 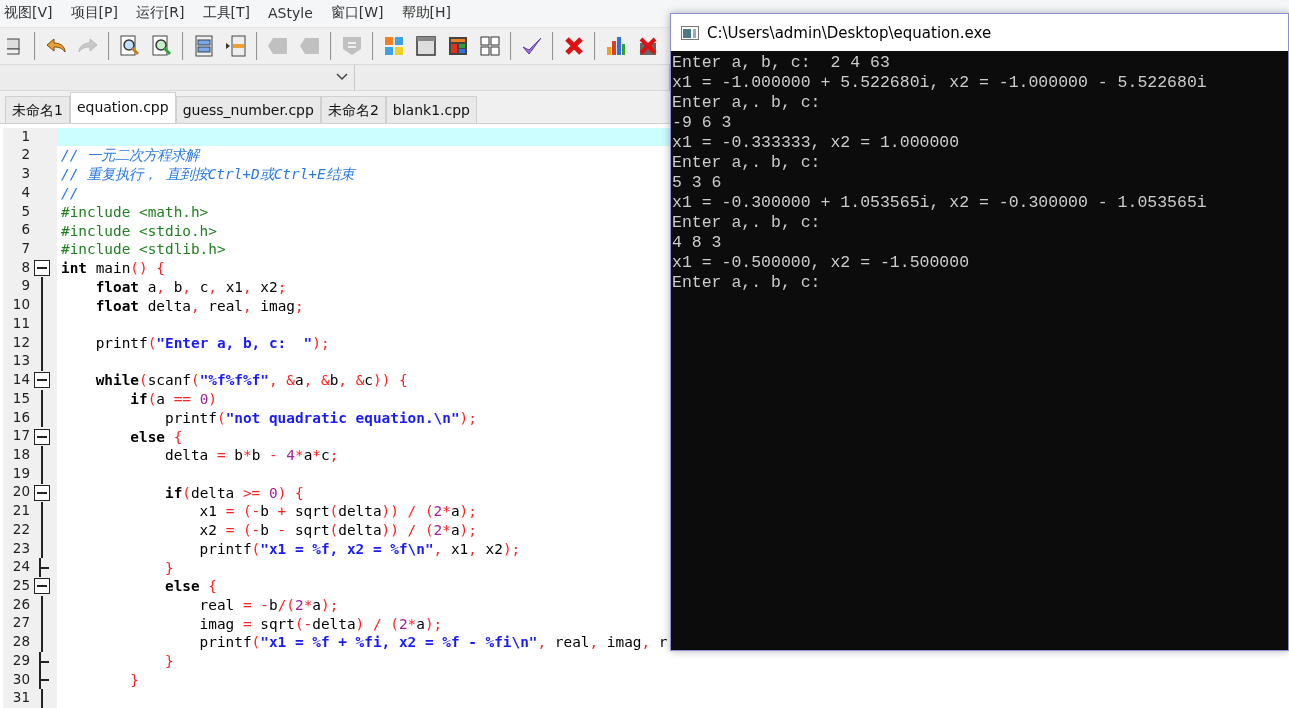 What do you see at coordinates (20, 529) in the screenshot?
I see `line-number: 22` at bounding box center [20, 529].